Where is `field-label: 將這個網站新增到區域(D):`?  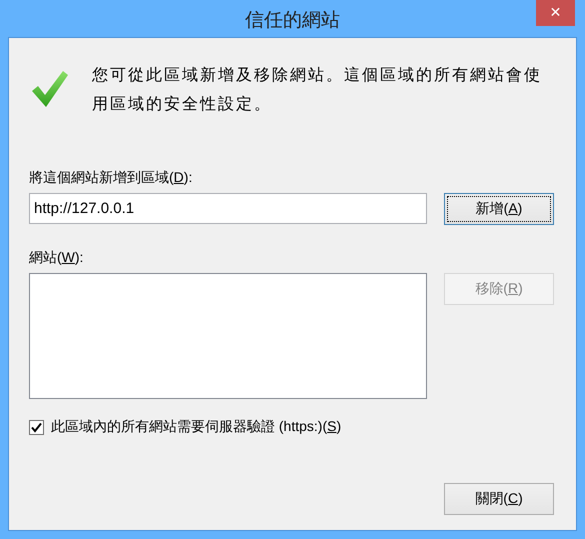
field-label: 將這個網站新增到區域(D): is located at coordinates (111, 178).